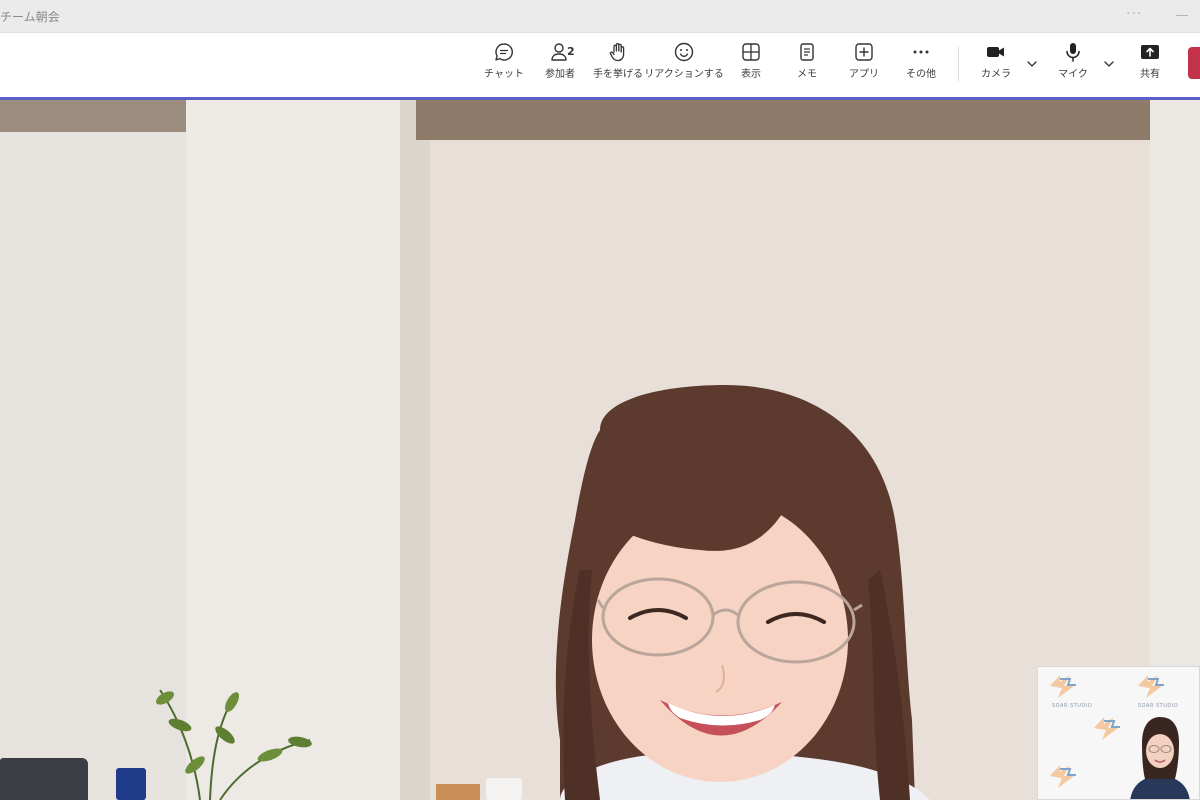  I want to click on mic-button: マイク, so click(1073, 67).